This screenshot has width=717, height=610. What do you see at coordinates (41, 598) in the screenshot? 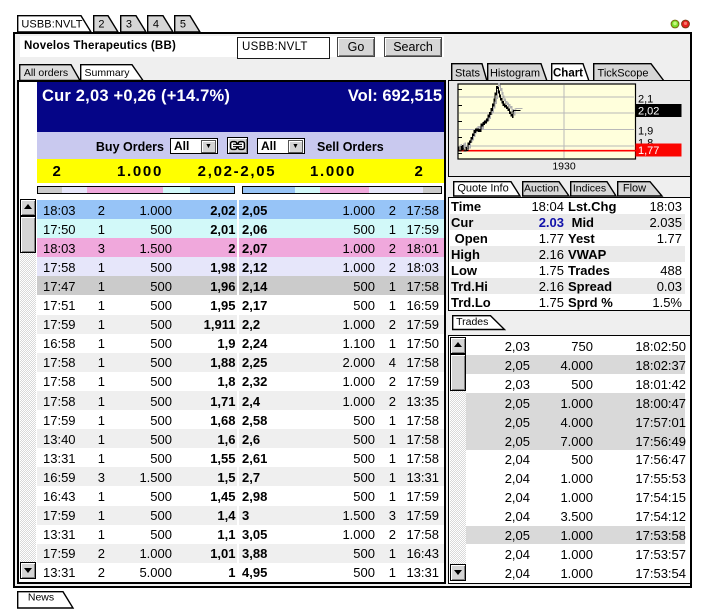
I see `svg-text: News` at bounding box center [41, 598].